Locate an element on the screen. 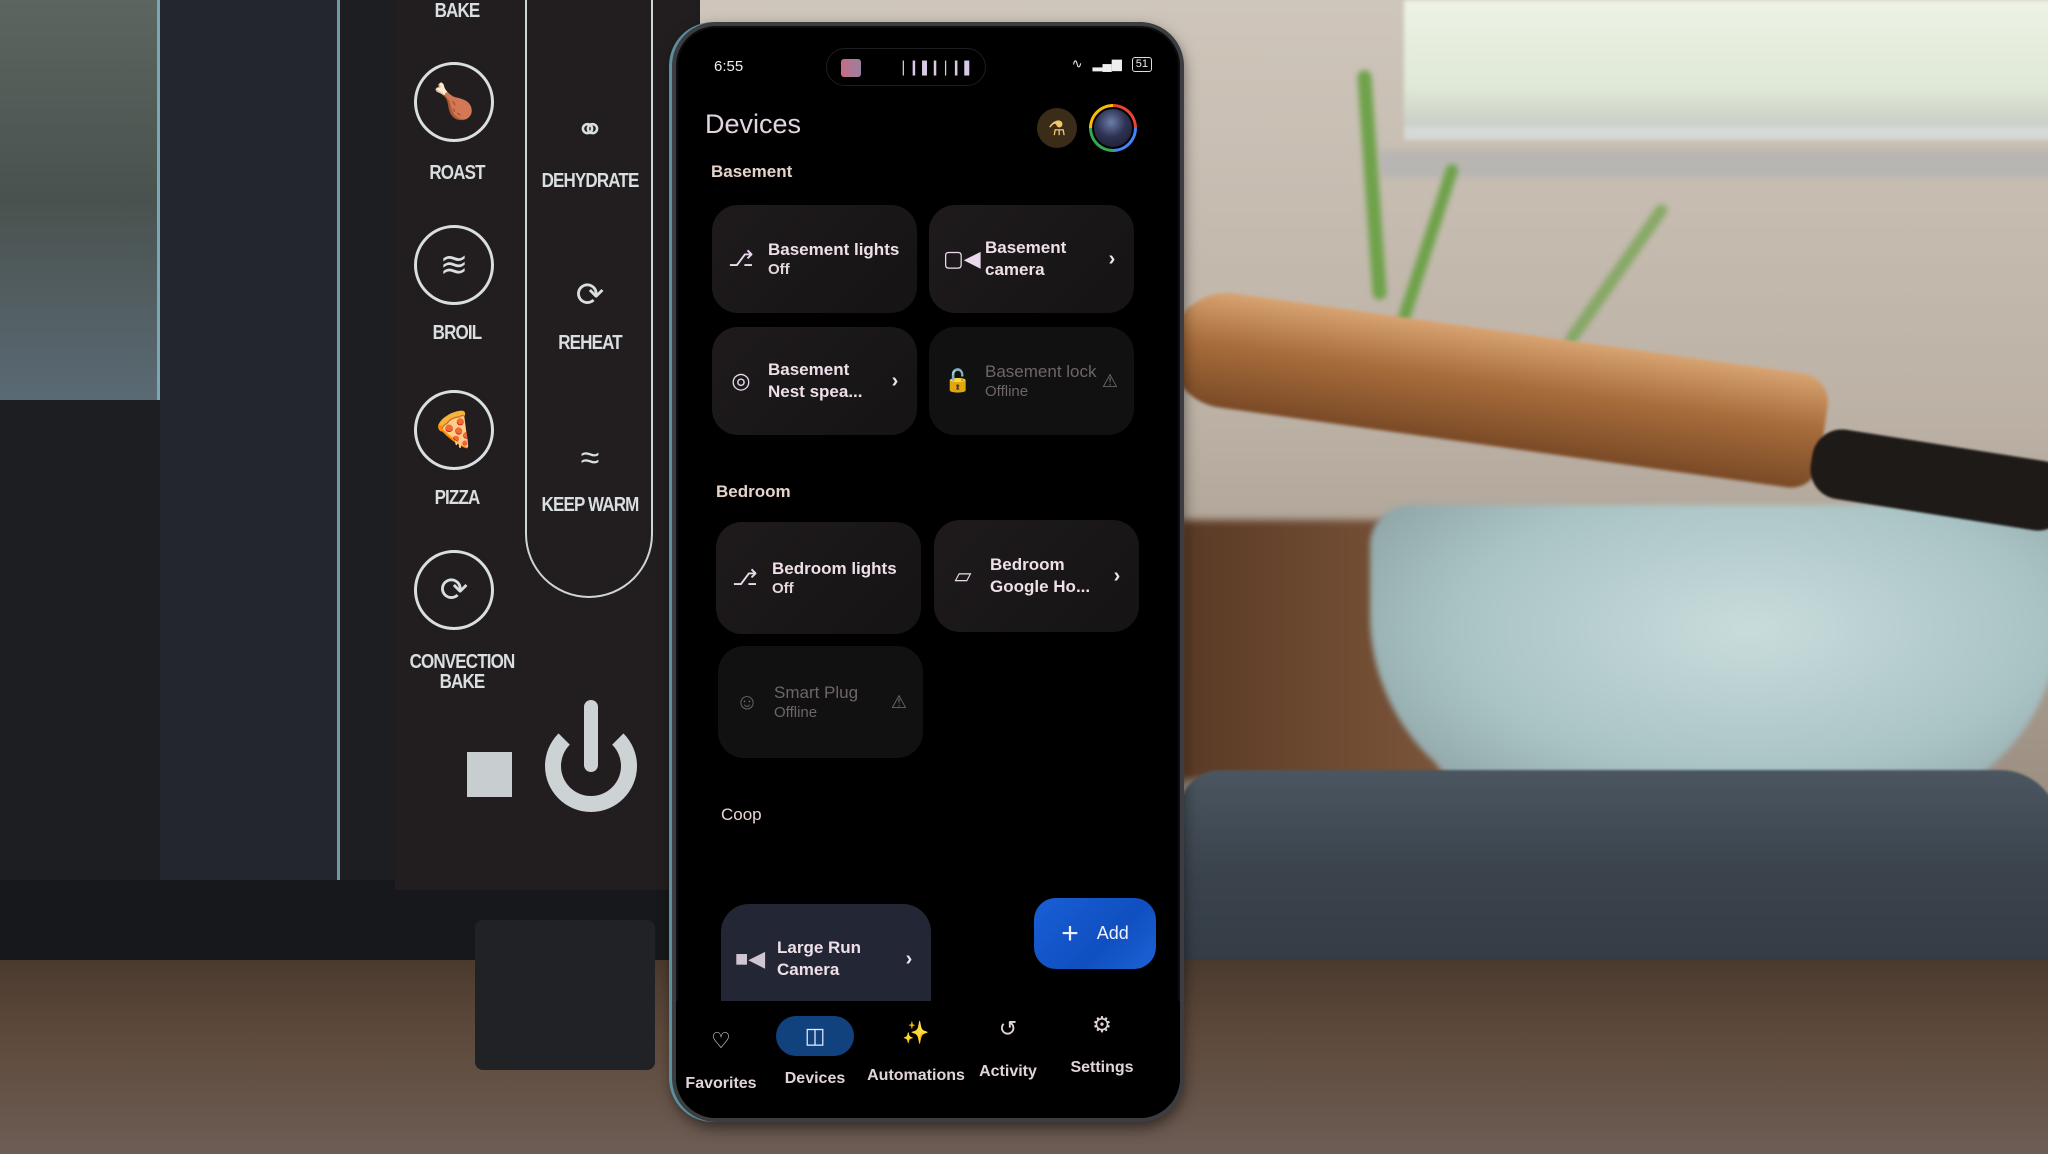 The width and height of the screenshot is (2048, 1154). status-time: 6:55 is located at coordinates (729, 66).